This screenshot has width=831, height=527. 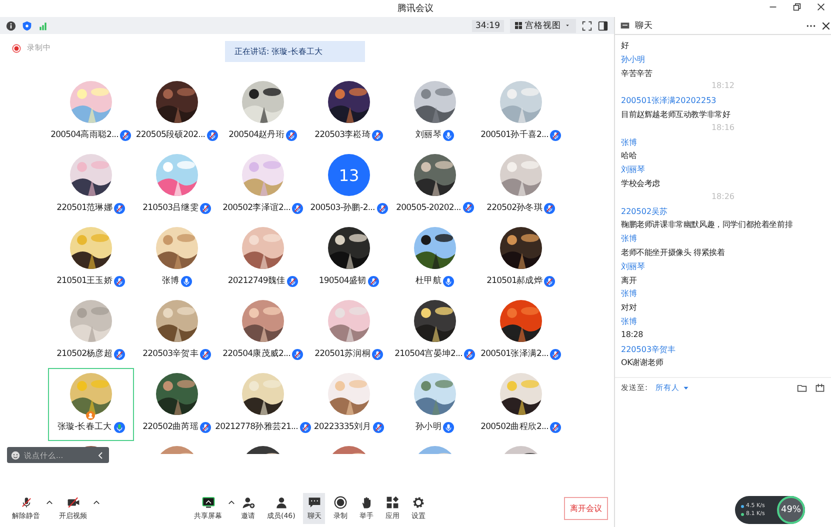 I want to click on message-text: 目前赵辉越老师互动教学非常好, so click(x=676, y=114).